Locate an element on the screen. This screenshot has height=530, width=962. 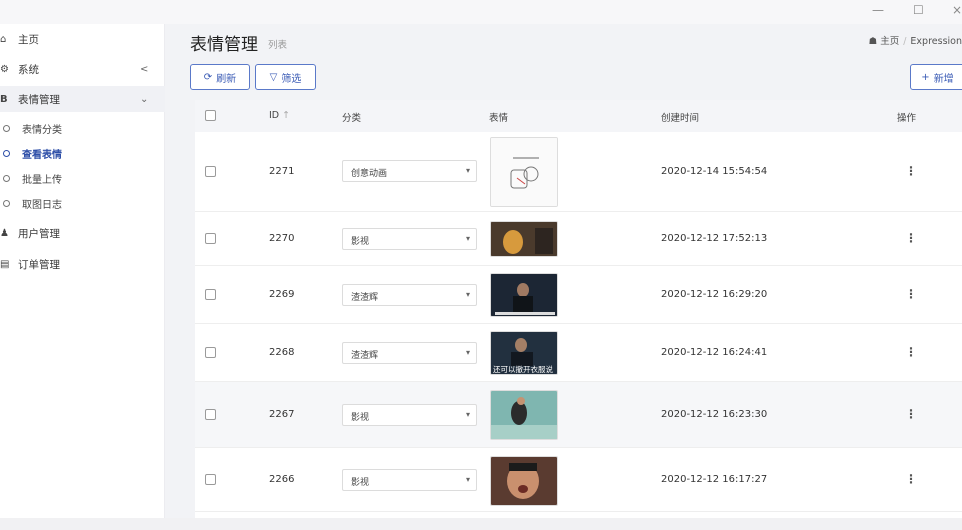
sidebar-item-label: 用户管理 is located at coordinates (39, 233).